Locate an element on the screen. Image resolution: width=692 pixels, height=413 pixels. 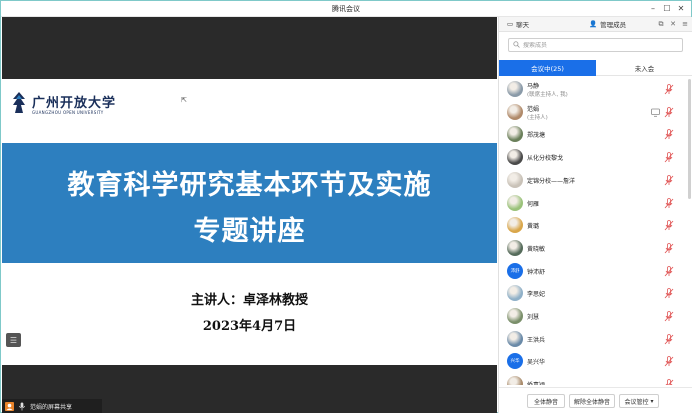
user-icon is located at coordinates (9, 406).